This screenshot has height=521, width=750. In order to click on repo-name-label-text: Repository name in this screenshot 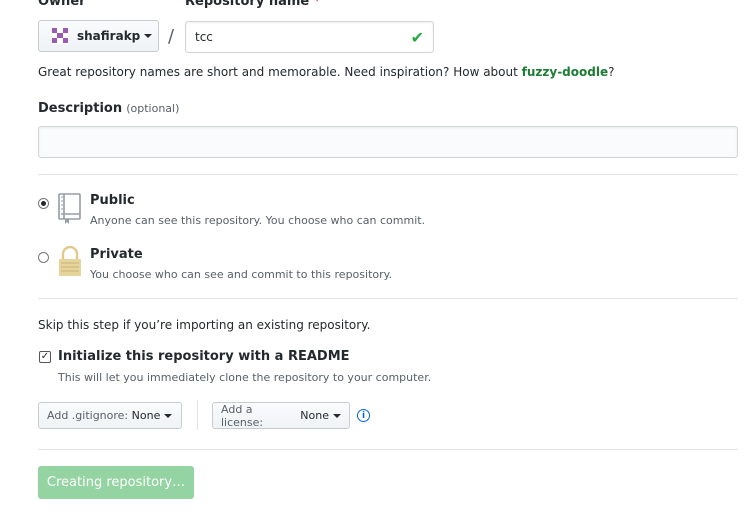, I will do `click(247, 4)`.